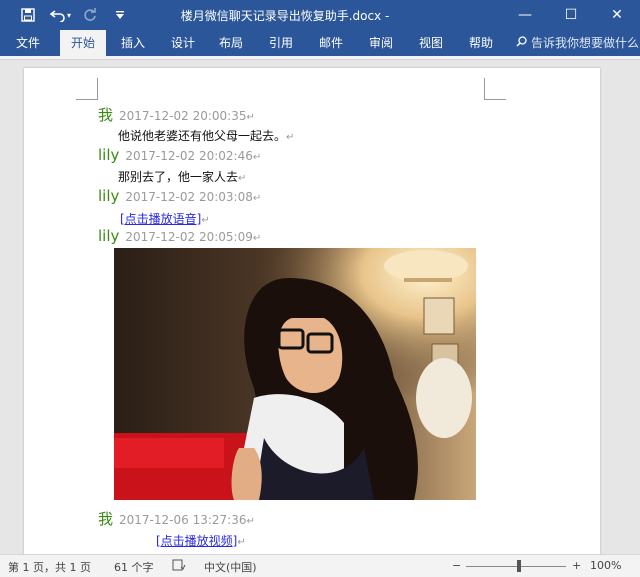 Image resolution: width=640 pixels, height=577 pixels. What do you see at coordinates (134, 567) in the screenshot?
I see `word-count: 61 个字` at bounding box center [134, 567].